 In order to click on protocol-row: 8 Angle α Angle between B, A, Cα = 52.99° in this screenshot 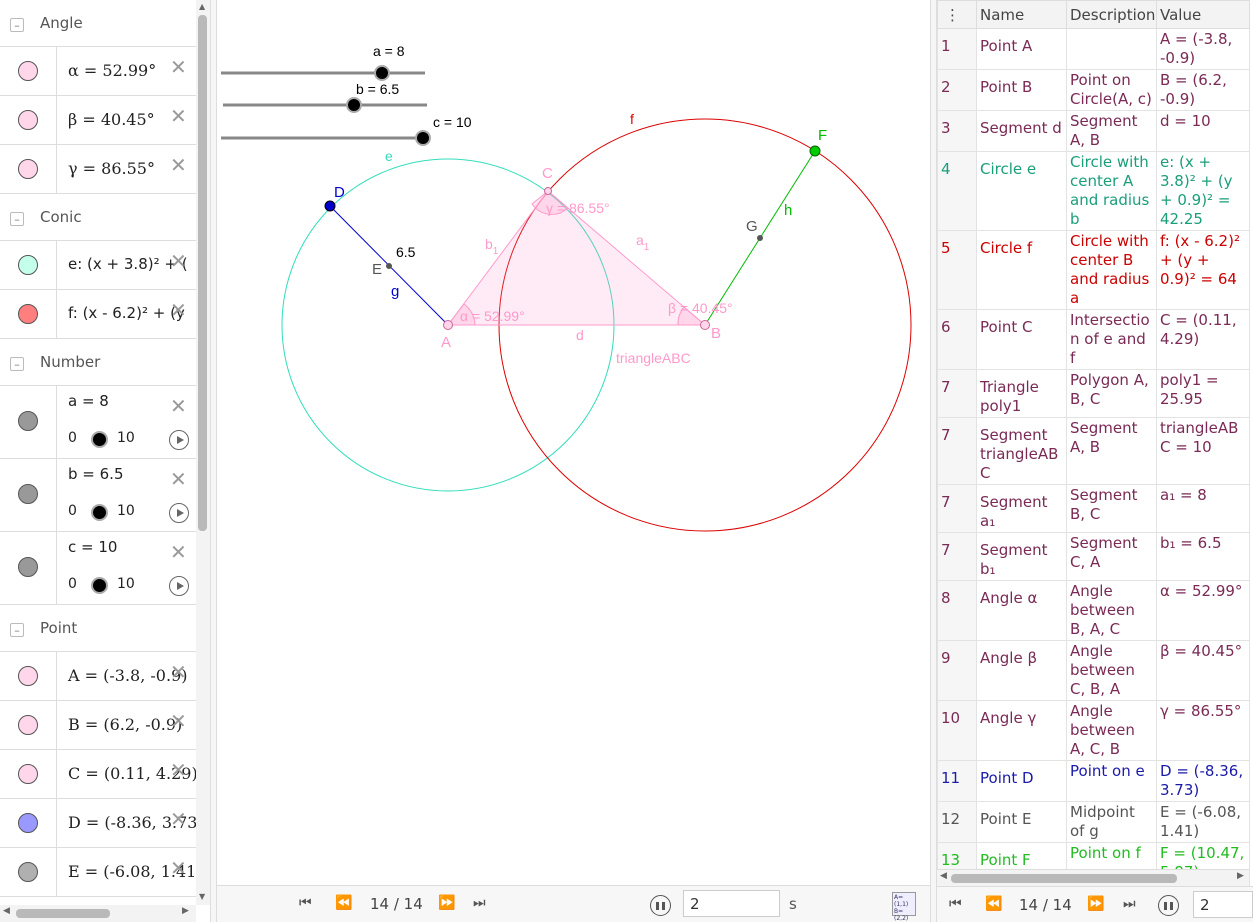, I will do `click(1093, 610)`.